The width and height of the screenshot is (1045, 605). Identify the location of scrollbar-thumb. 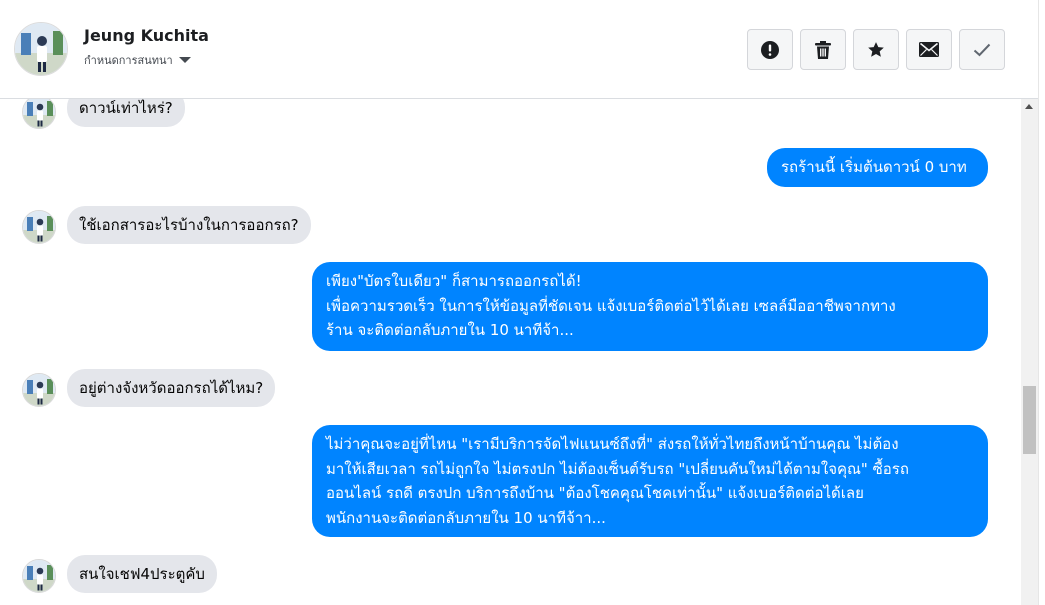
(1029, 420).